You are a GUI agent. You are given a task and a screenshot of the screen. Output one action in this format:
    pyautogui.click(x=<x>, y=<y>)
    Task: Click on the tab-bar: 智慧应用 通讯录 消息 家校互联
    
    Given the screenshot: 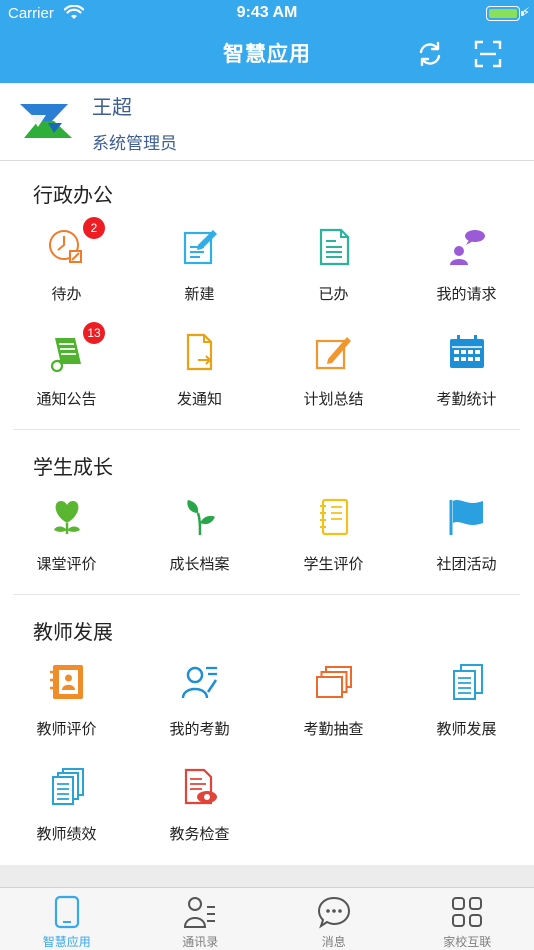 What is the action you would take?
    pyautogui.click(x=267, y=918)
    